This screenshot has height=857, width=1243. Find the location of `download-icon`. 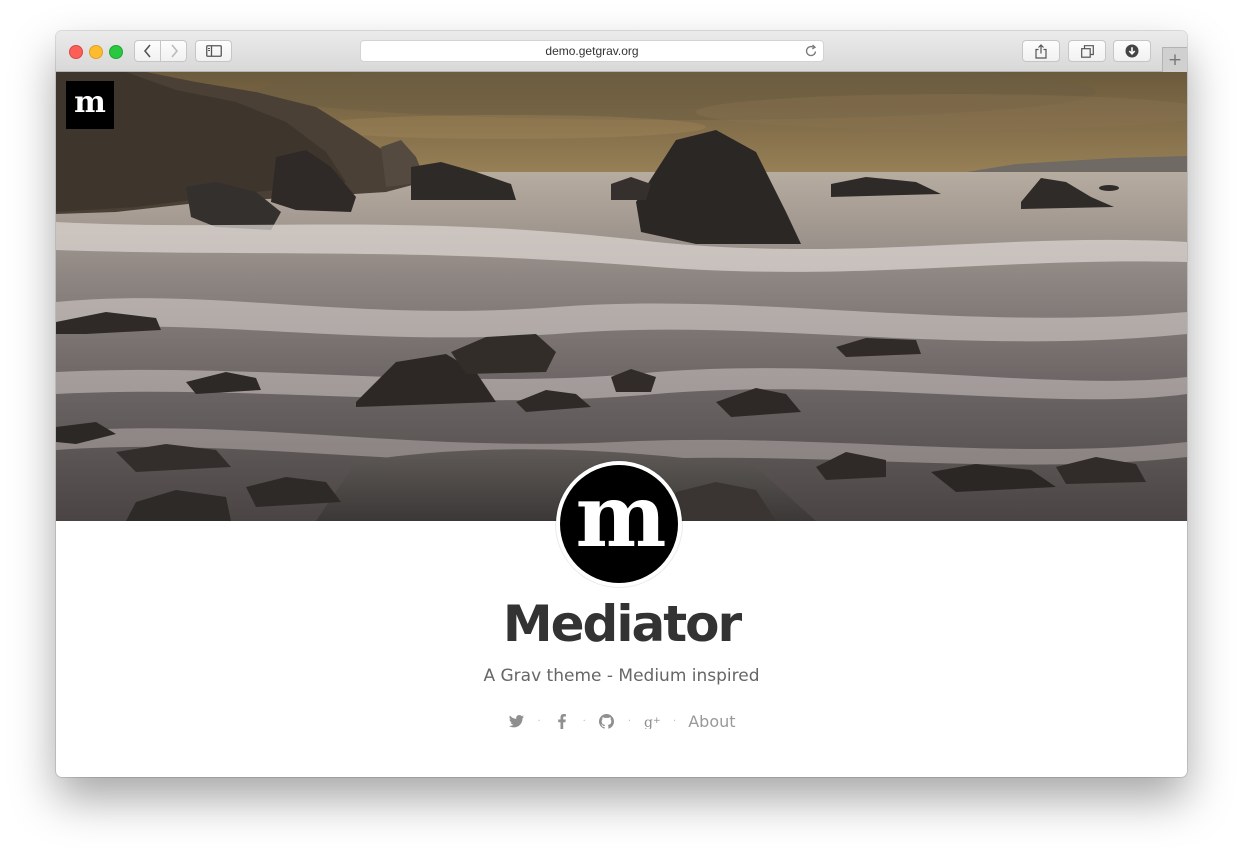

download-icon is located at coordinates (1132, 51).